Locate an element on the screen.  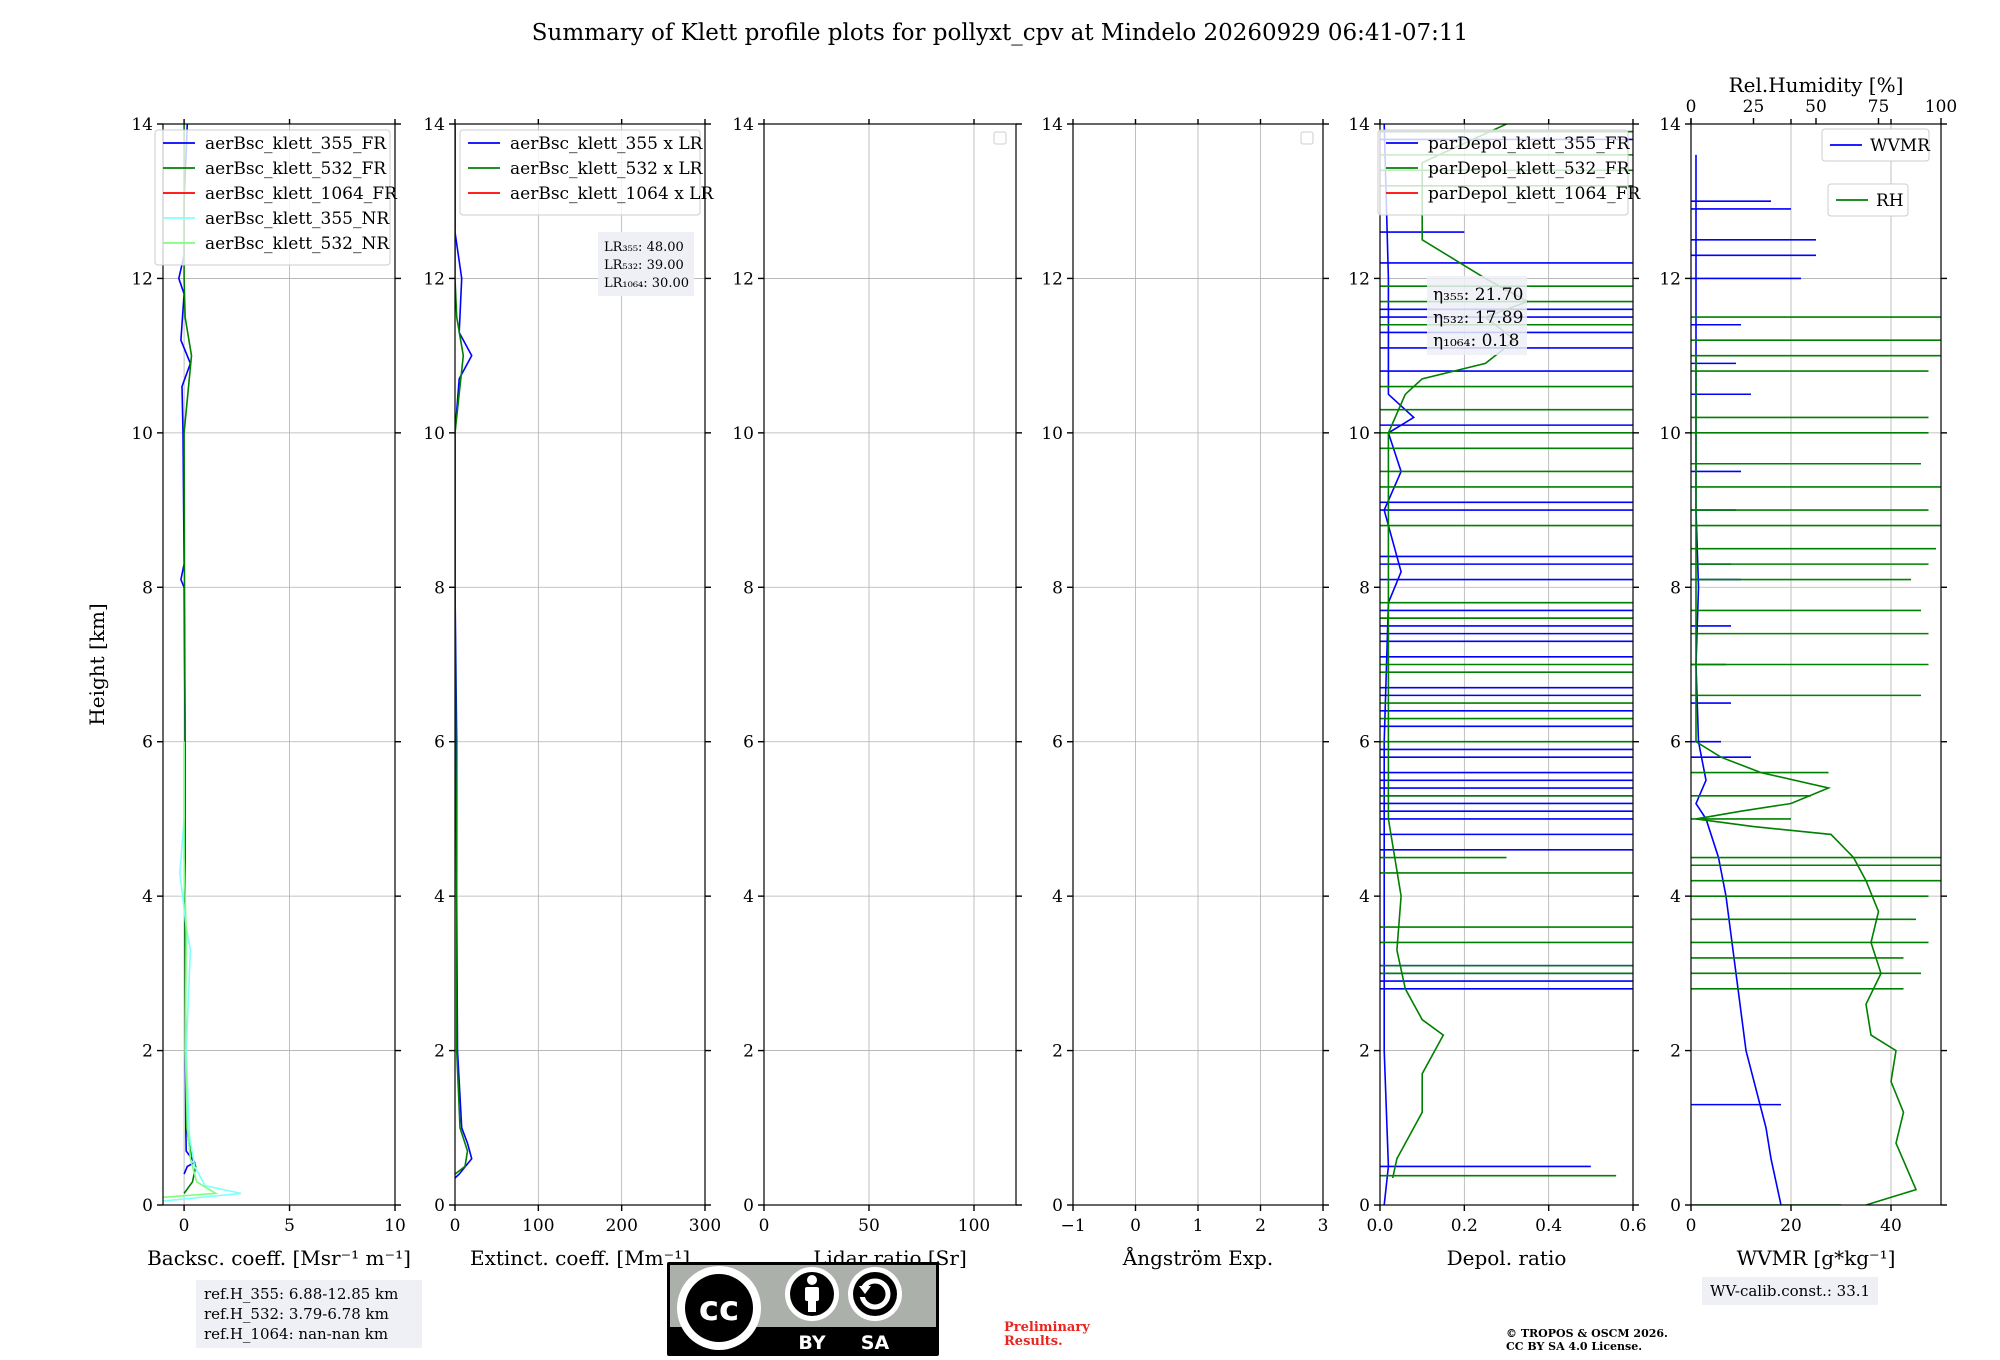
annotation-box: η₃₅₅: 21.70 η₅₃₂: 17.89 η₁₀₆₄: 0.18 is located at coordinates (1477, 315).